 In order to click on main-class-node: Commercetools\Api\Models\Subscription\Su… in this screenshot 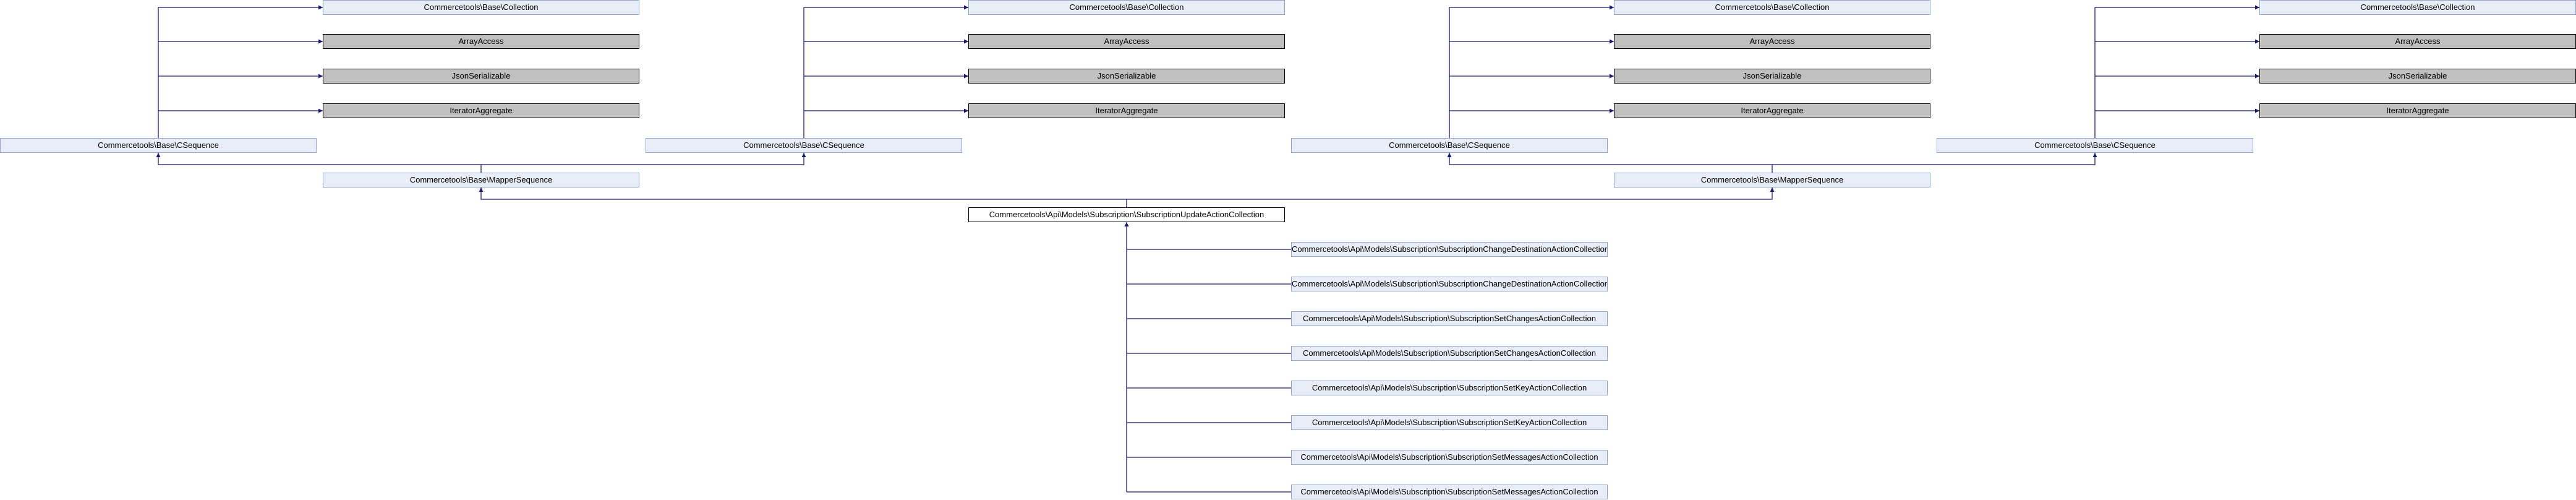, I will do `click(1126, 214)`.